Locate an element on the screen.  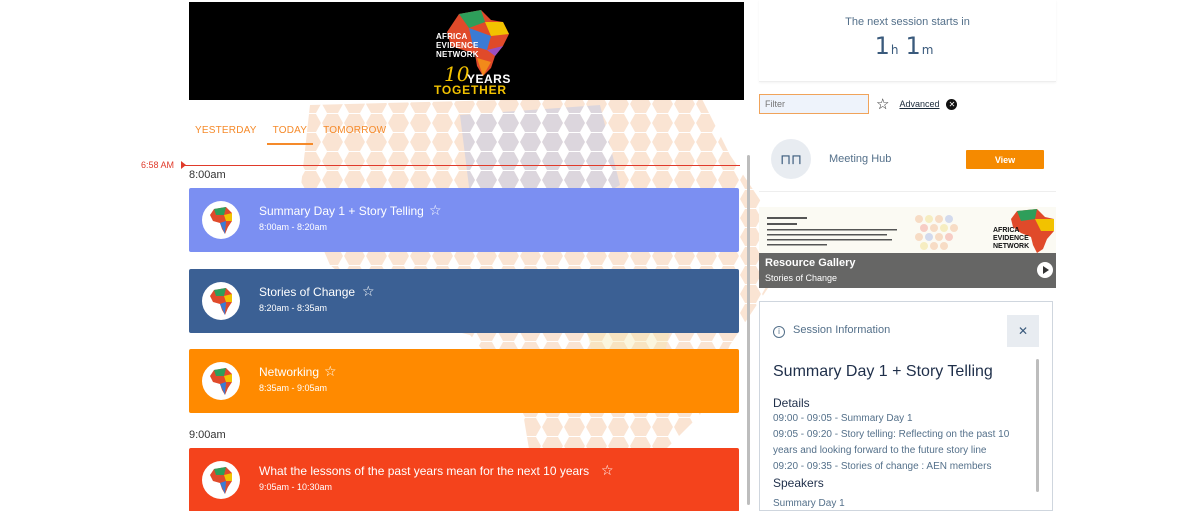
session-card: Networking ☆ 8:35am - 9:05am is located at coordinates (464, 381).